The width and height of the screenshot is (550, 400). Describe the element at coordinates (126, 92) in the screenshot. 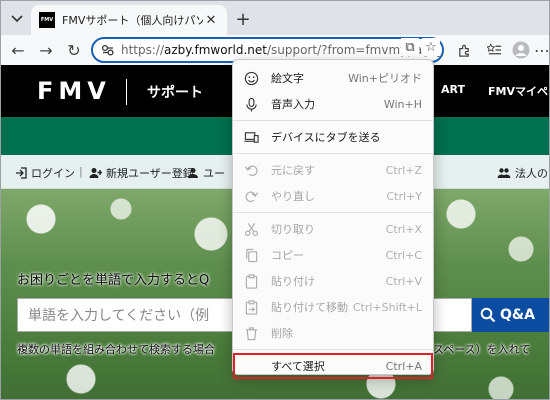

I see `header-divider` at that location.